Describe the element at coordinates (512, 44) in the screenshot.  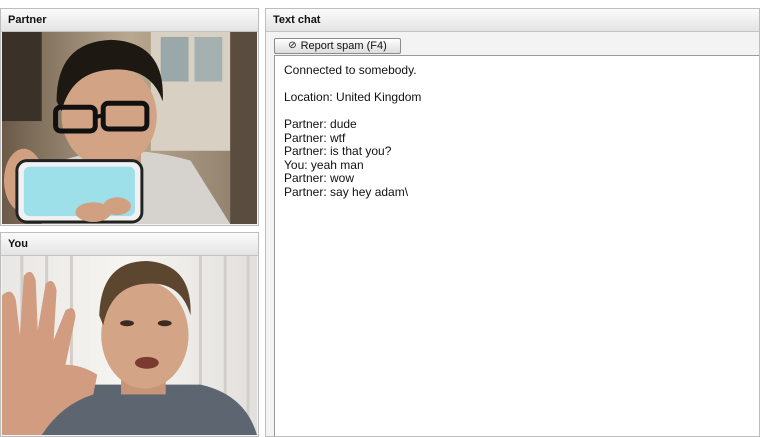
I see `chat-toolbar: ⊘ Report spam (F4)` at that location.